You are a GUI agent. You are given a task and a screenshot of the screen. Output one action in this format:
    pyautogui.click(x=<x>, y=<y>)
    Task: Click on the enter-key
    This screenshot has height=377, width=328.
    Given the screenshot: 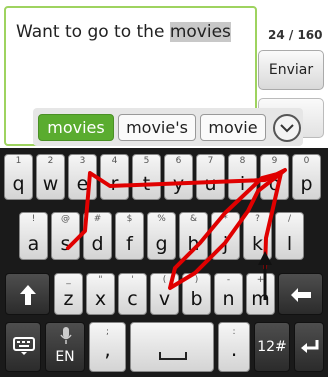 What is the action you would take?
    pyautogui.click(x=309, y=347)
    